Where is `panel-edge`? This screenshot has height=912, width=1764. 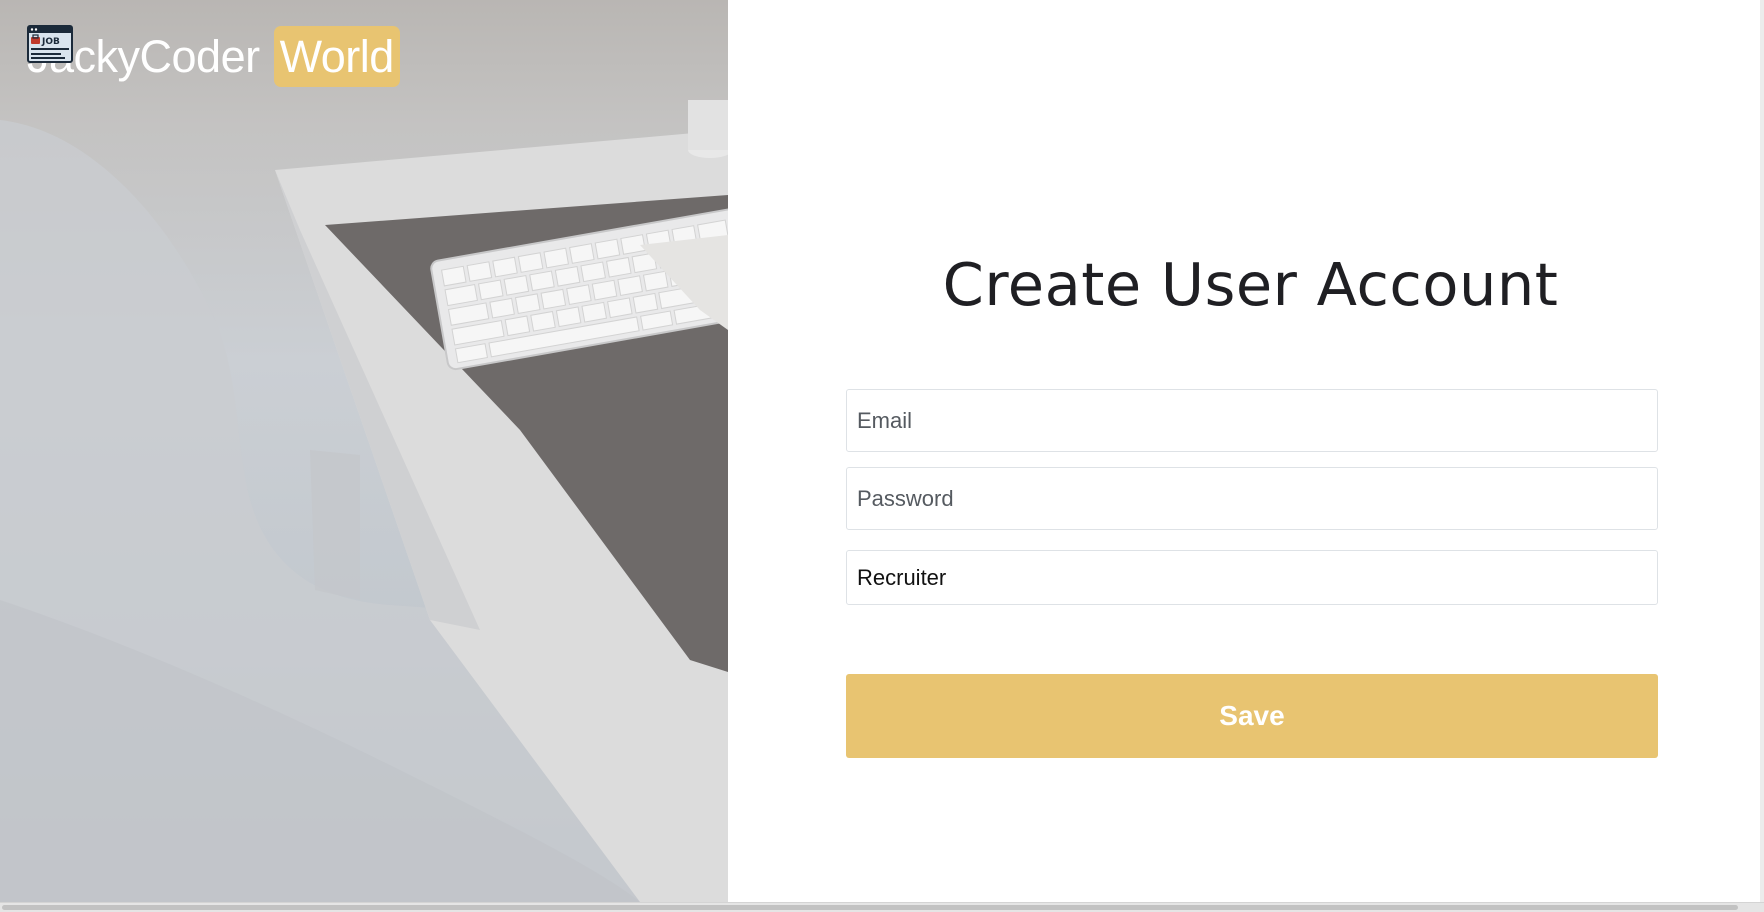
panel-edge is located at coordinates (1762, 451).